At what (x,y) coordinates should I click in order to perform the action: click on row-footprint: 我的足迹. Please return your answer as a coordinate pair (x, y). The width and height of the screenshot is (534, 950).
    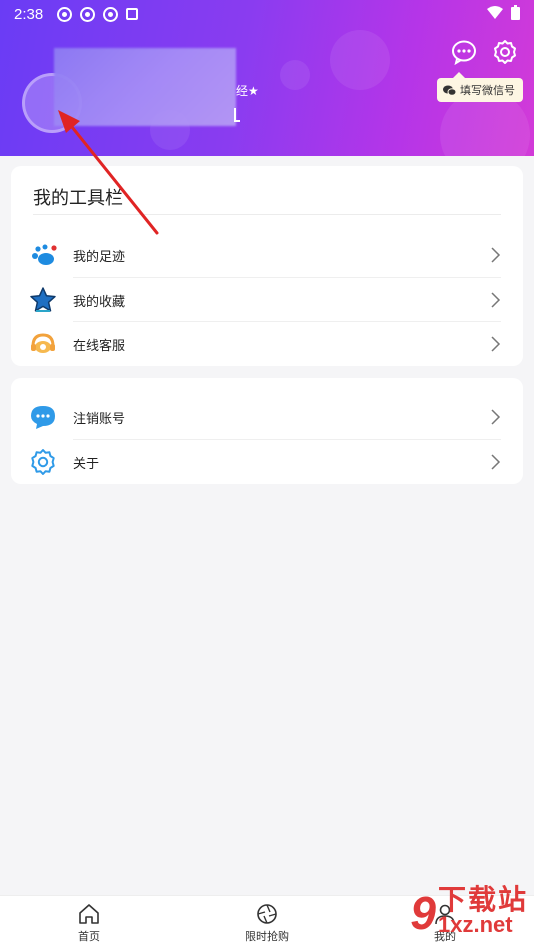
    Looking at the image, I should click on (267, 255).